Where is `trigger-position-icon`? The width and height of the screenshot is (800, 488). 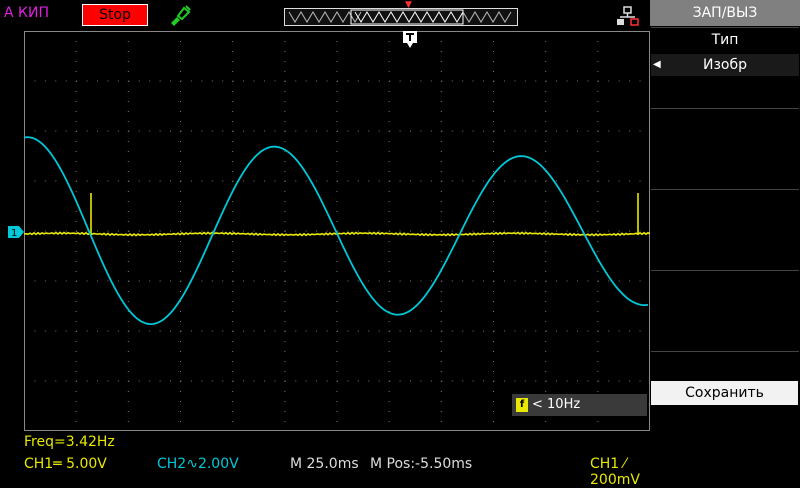 trigger-position-icon is located at coordinates (410, 40).